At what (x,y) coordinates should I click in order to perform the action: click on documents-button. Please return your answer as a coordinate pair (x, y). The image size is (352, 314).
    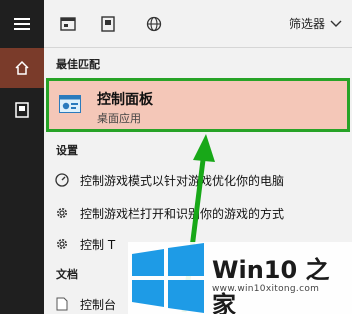
    Looking at the image, I should click on (22, 110).